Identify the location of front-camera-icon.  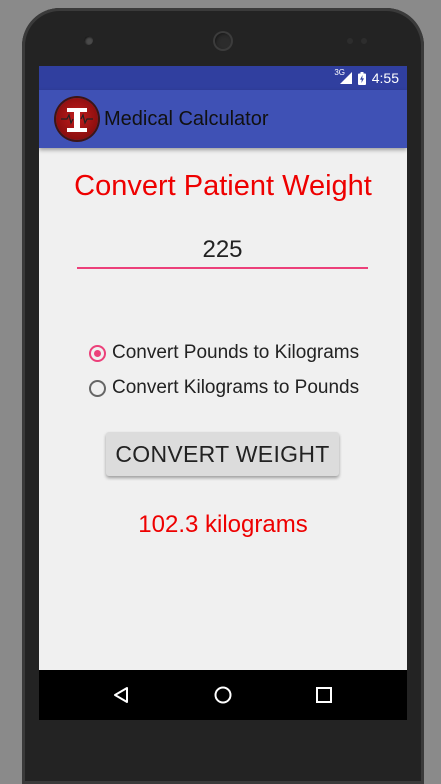
(223, 41).